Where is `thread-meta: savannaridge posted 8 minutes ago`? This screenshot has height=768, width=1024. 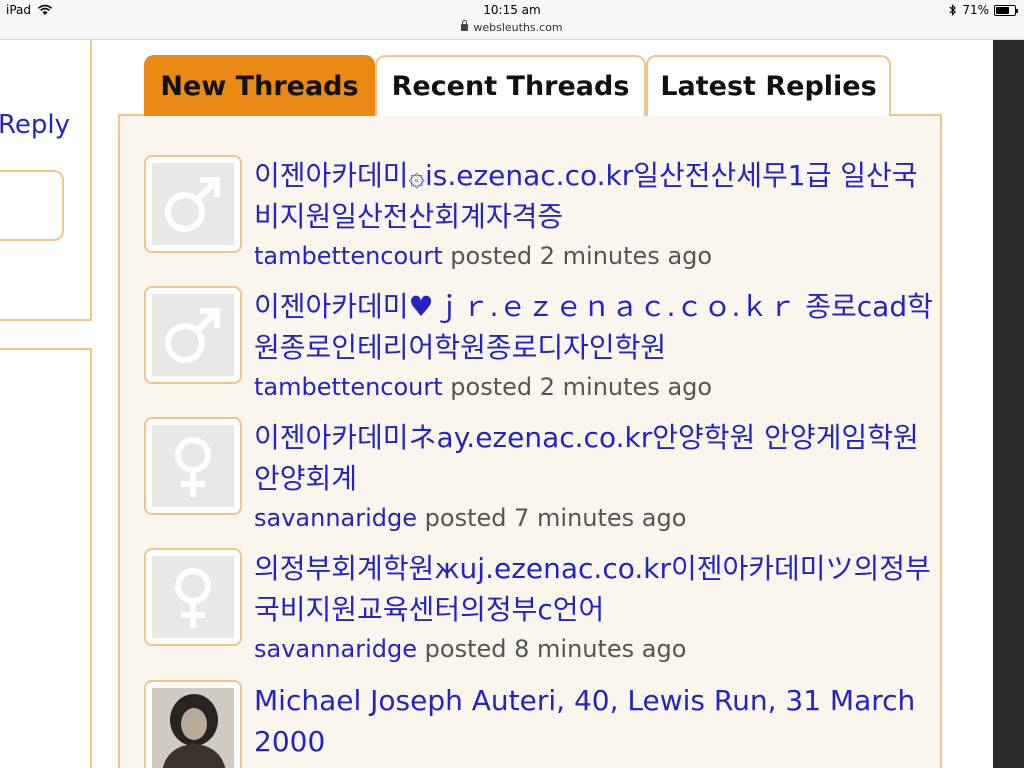
thread-meta: savannaridge posted 8 minutes ago is located at coordinates (470, 649).